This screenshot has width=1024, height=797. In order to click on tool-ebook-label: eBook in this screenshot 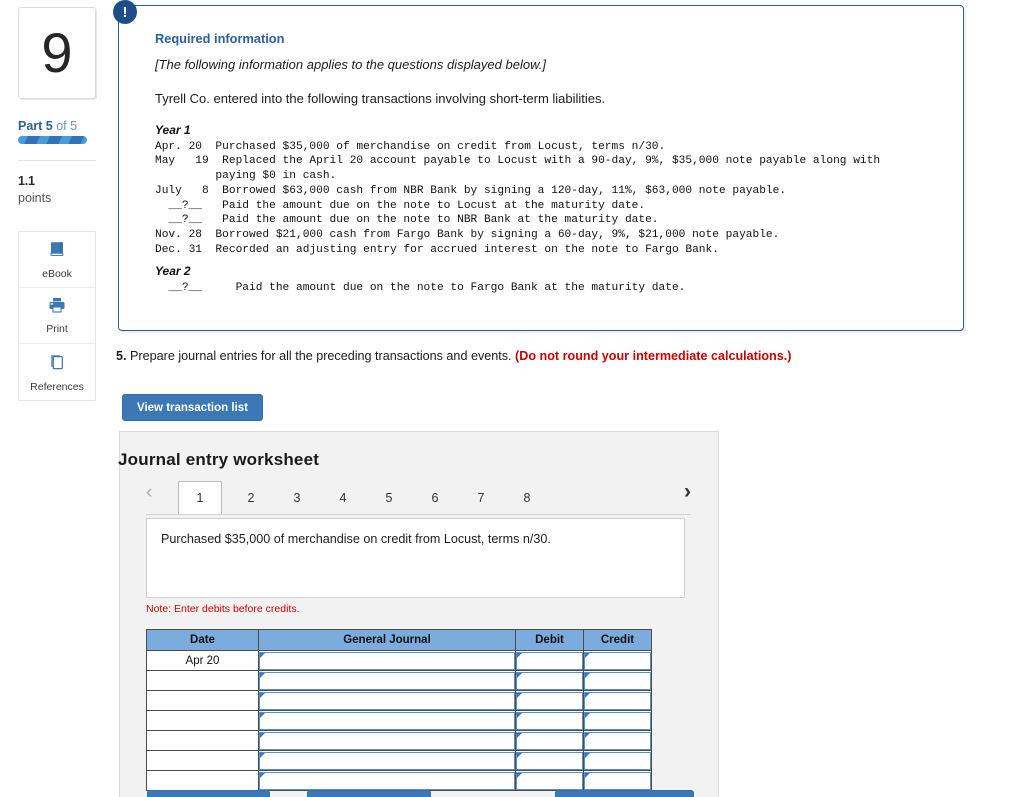, I will do `click(57, 274)`.